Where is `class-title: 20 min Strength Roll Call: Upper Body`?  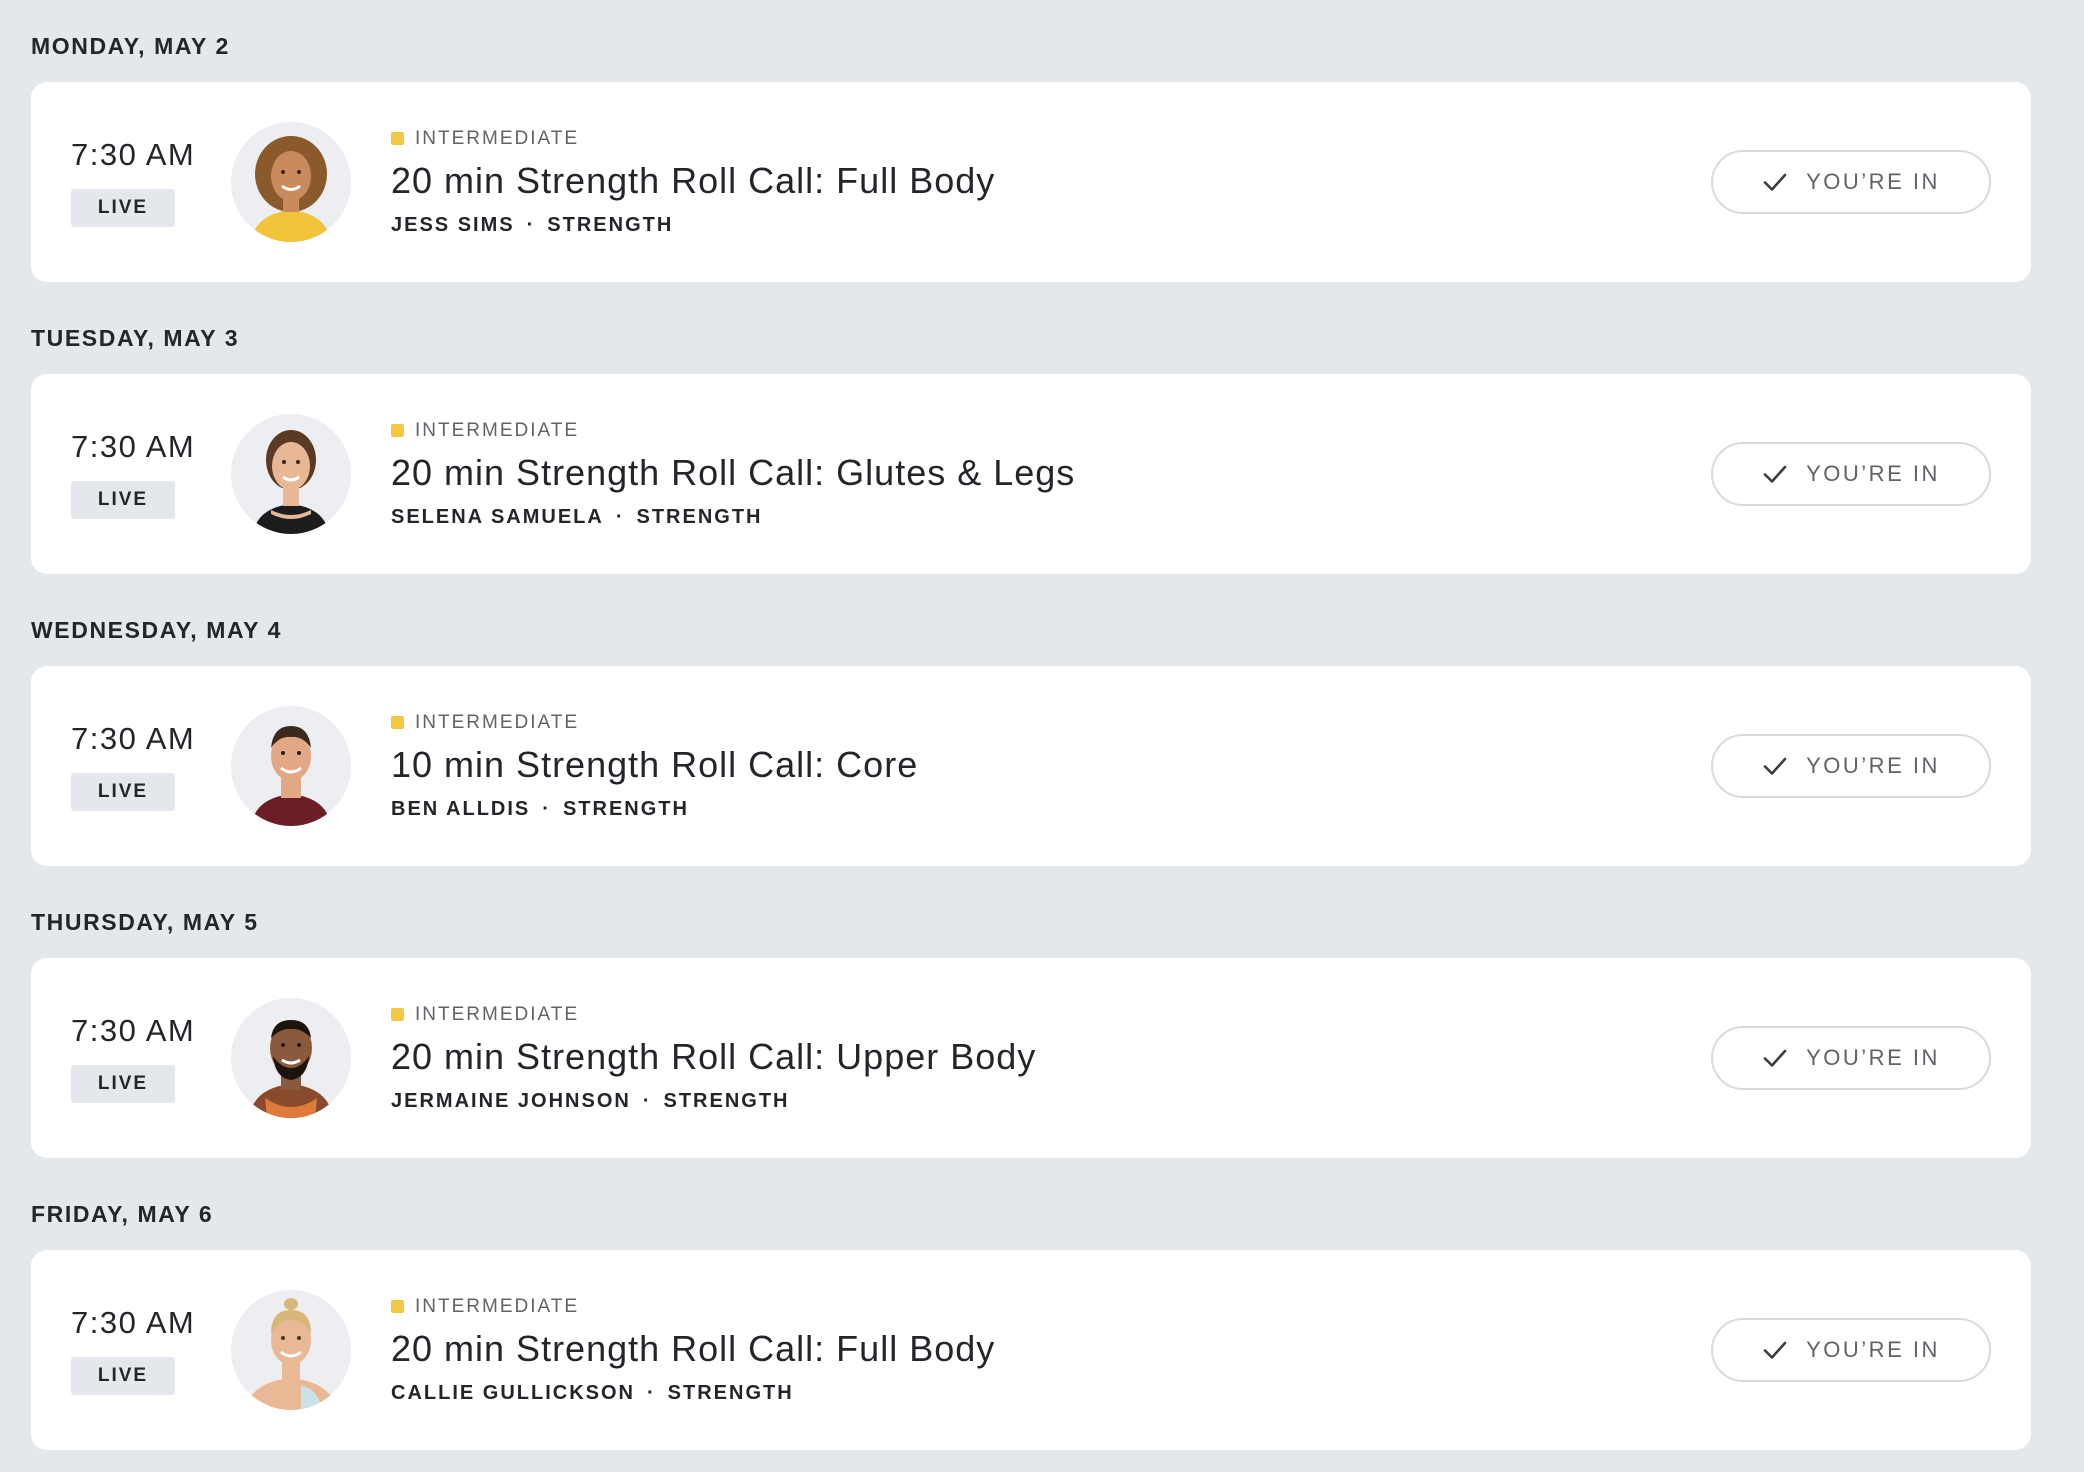 class-title: 20 min Strength Roll Call: Upper Body is located at coordinates (713, 1057).